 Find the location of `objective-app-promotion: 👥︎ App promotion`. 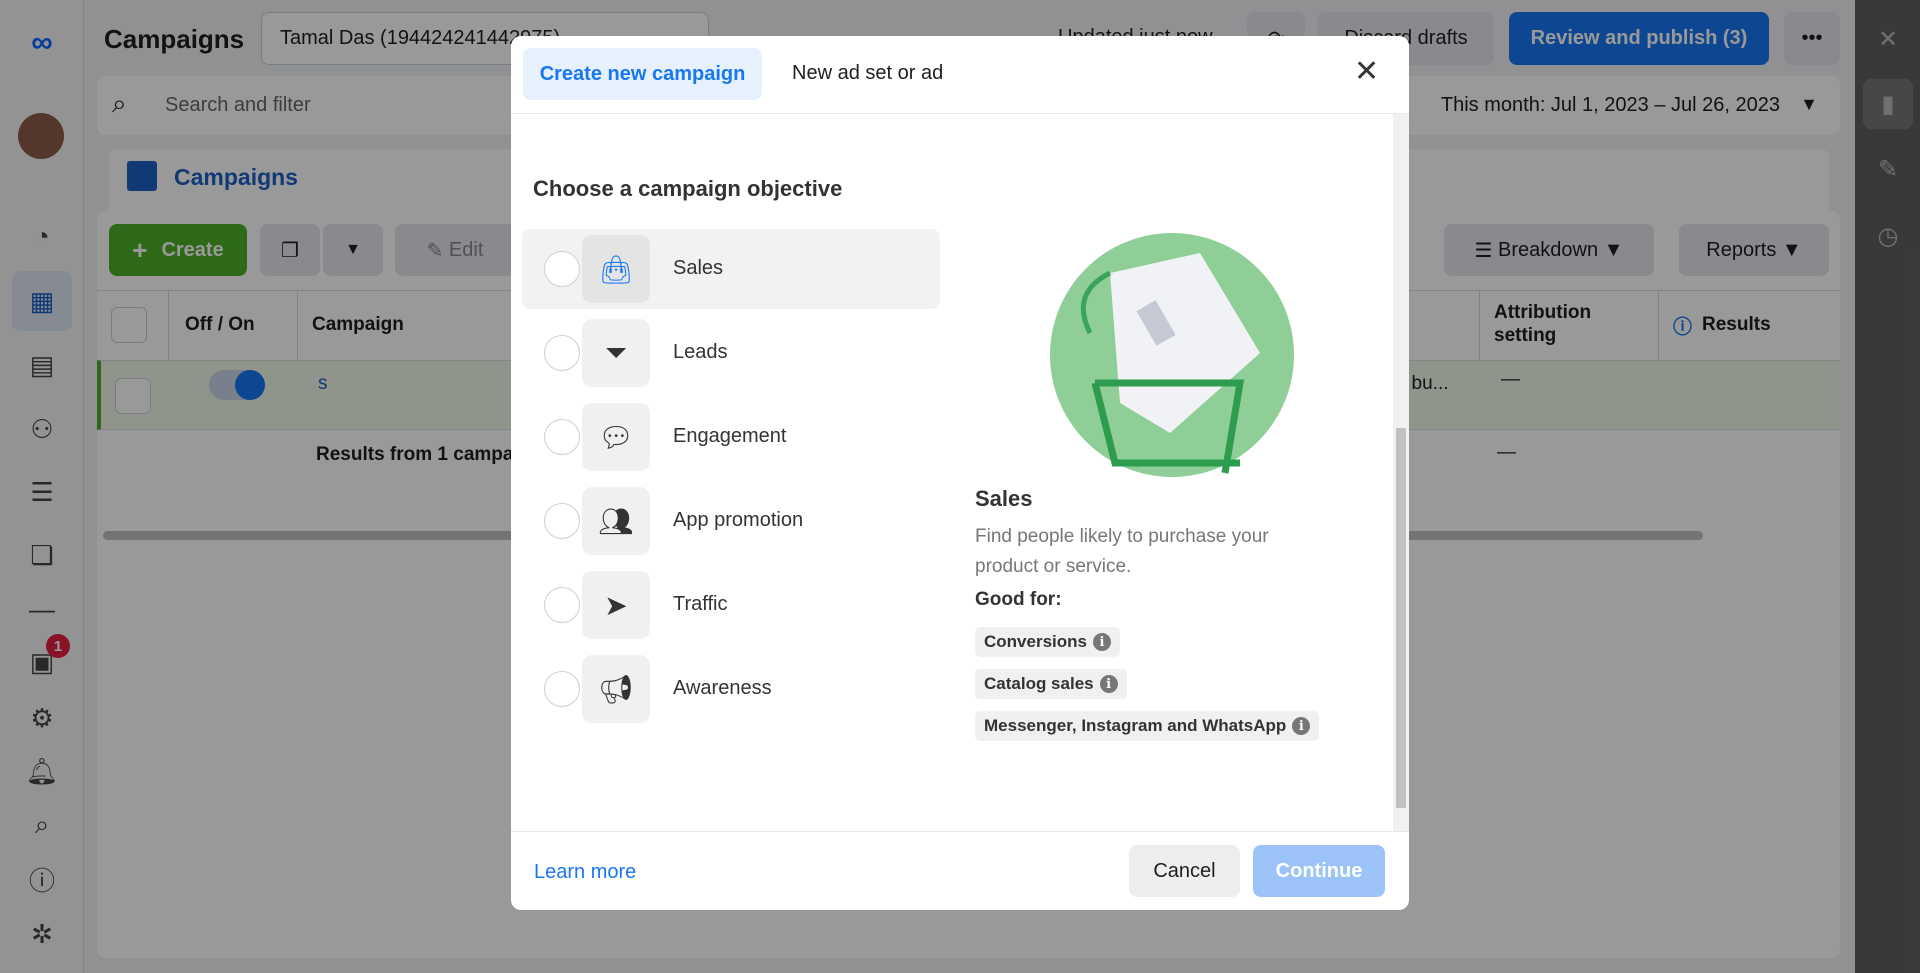

objective-app-promotion: 👥︎ App promotion is located at coordinates (731, 521).